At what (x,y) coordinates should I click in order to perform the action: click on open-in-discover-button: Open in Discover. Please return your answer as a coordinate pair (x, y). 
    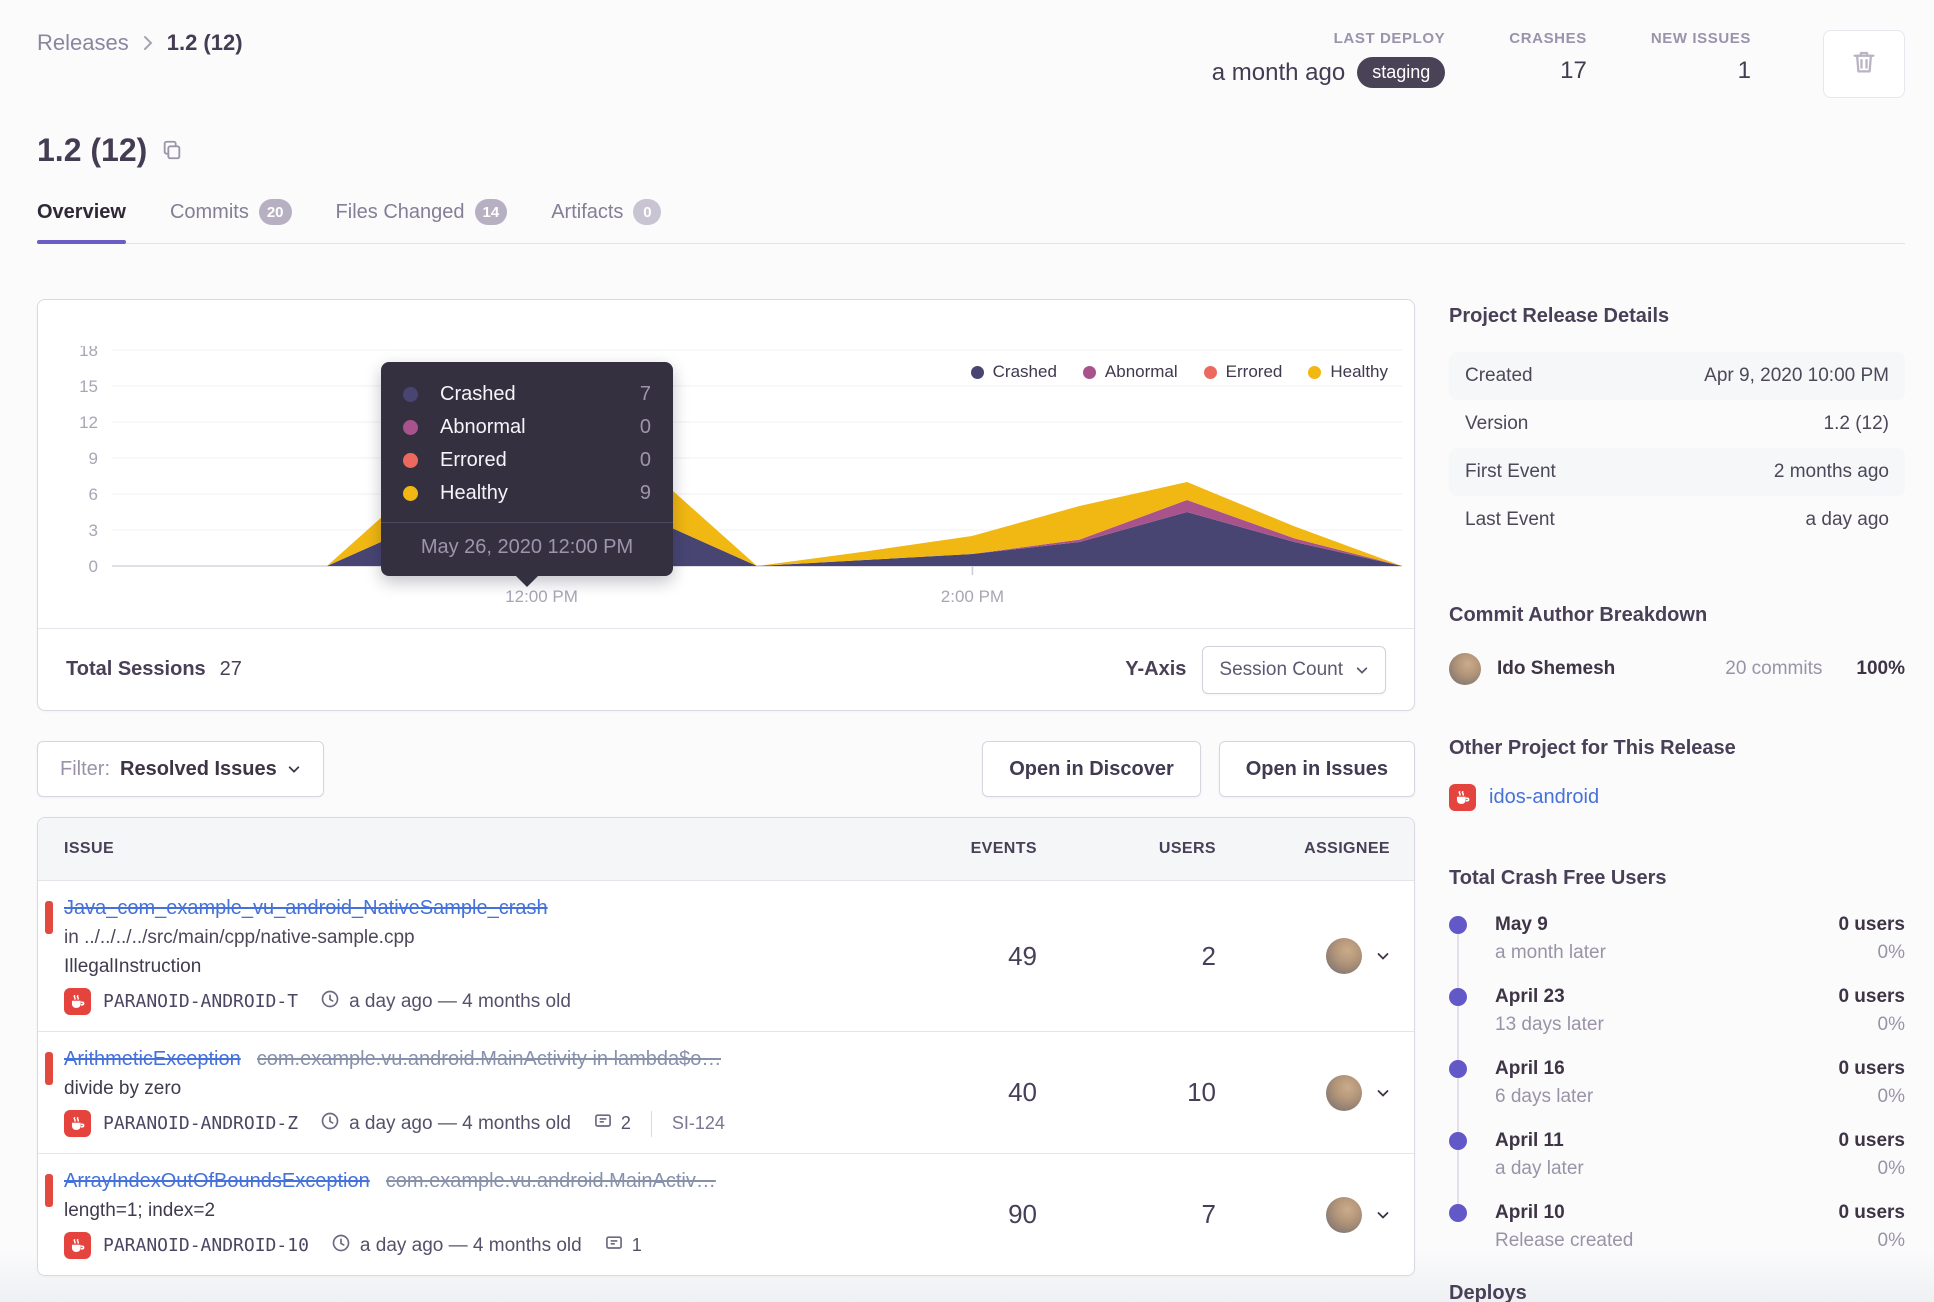
    Looking at the image, I should click on (1091, 769).